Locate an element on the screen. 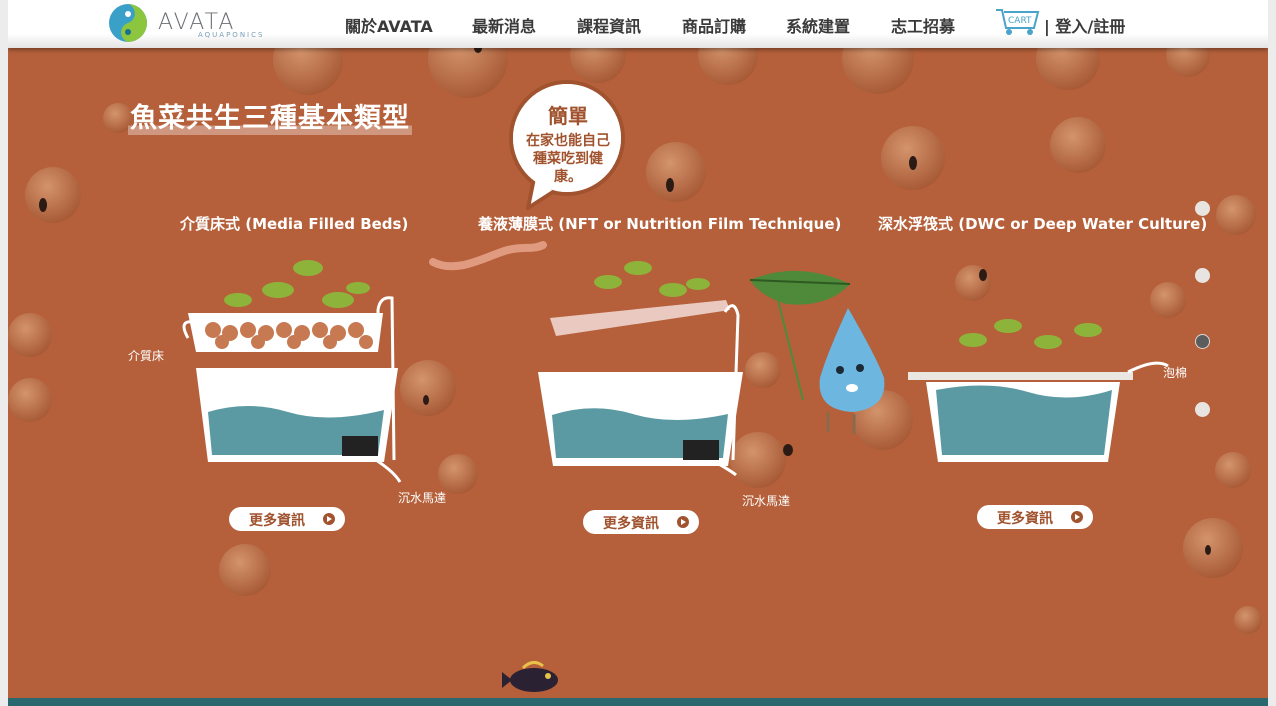  more-info-button-dwc: 更多資訊 is located at coordinates (1035, 517).